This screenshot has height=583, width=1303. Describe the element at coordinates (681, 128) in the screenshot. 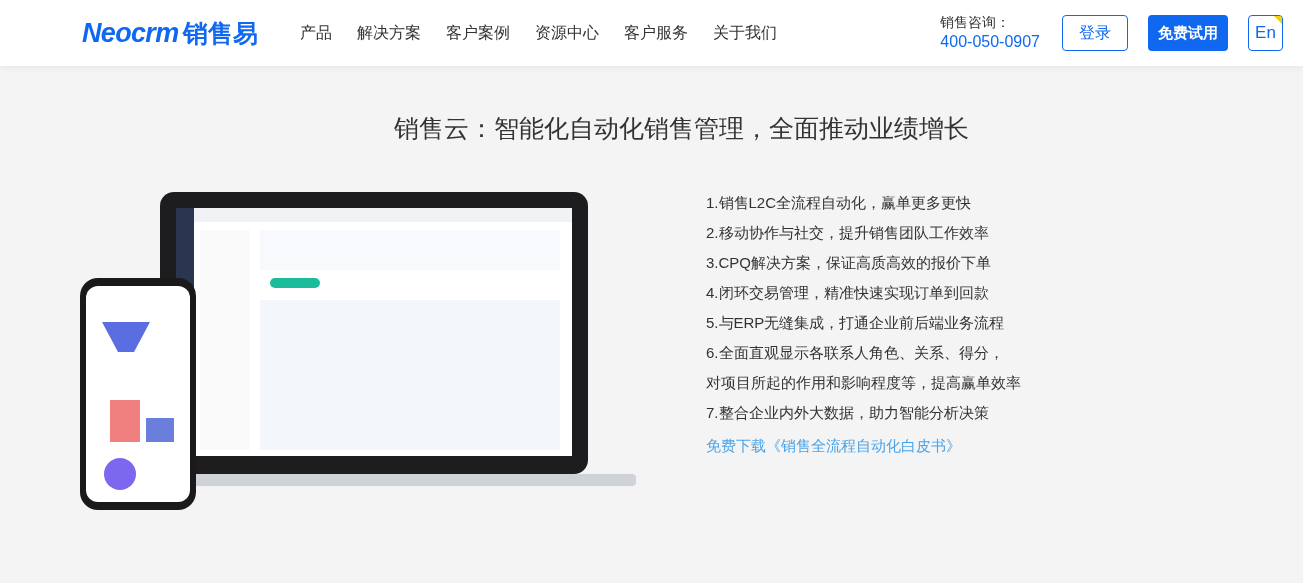

I see `hero-title: 销售云：智能化自动化销售管理，全面推动业绩增长` at that location.